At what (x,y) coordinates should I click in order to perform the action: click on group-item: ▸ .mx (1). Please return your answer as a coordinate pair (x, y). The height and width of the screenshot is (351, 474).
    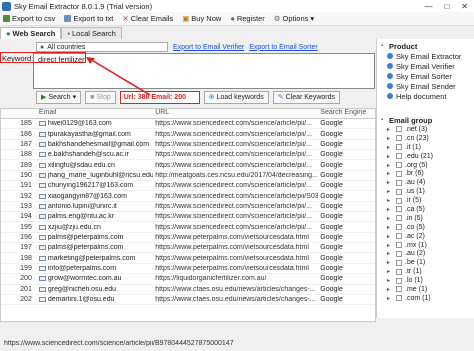
    Looking at the image, I should click on (425, 245).